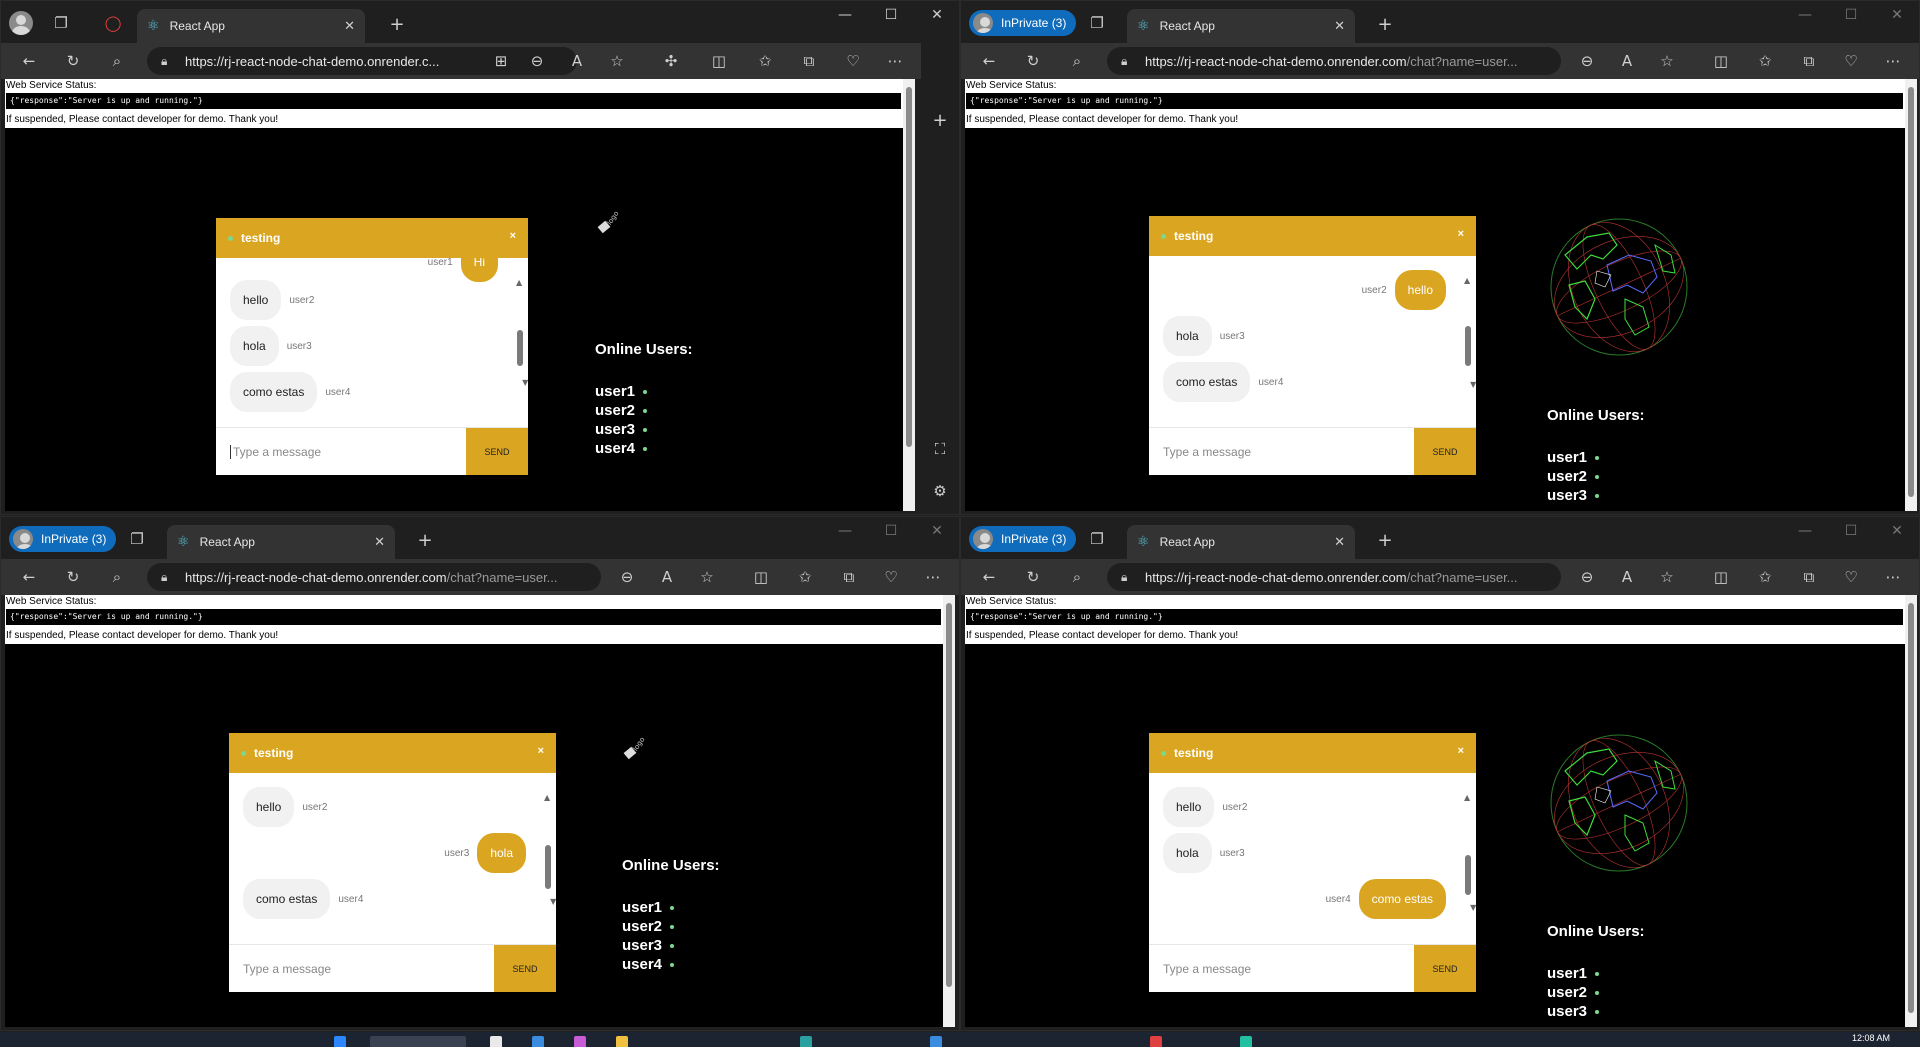 The height and width of the screenshot is (1047, 1920). Describe the element at coordinates (73, 61) in the screenshot. I see `refresh-icon: ↻` at that location.